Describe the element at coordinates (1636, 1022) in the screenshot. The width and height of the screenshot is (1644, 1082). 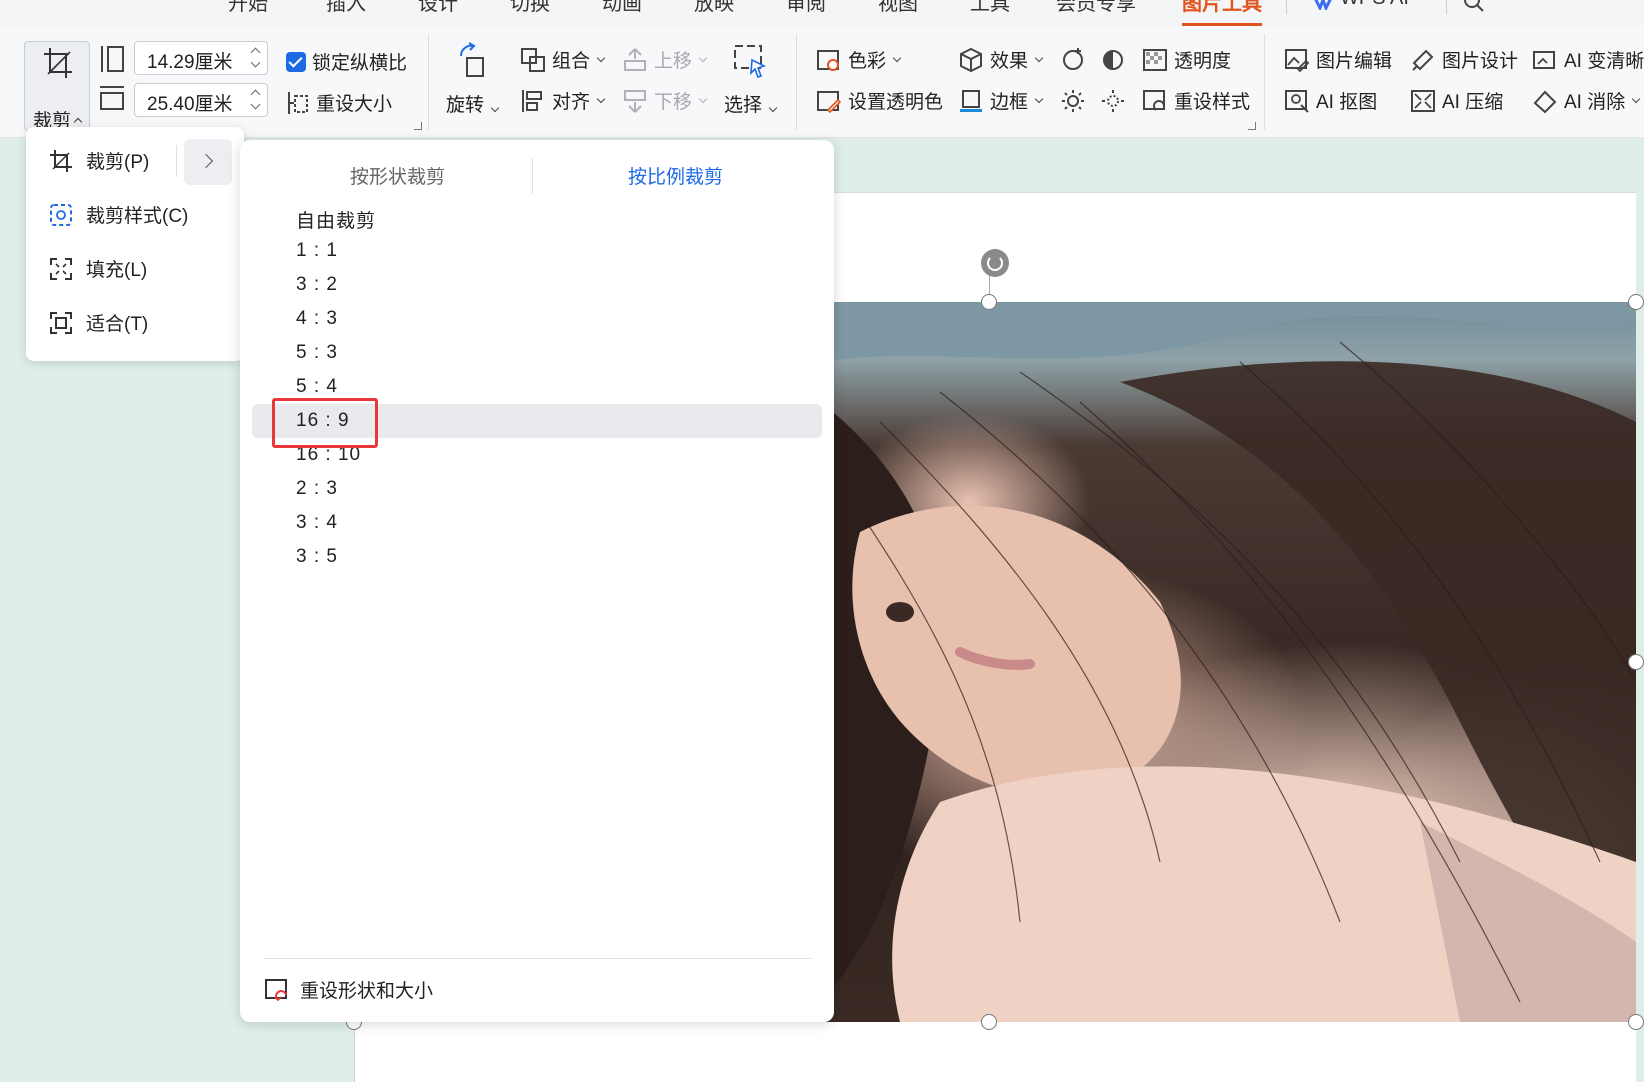
I see `resize-handle-bottom-right` at that location.